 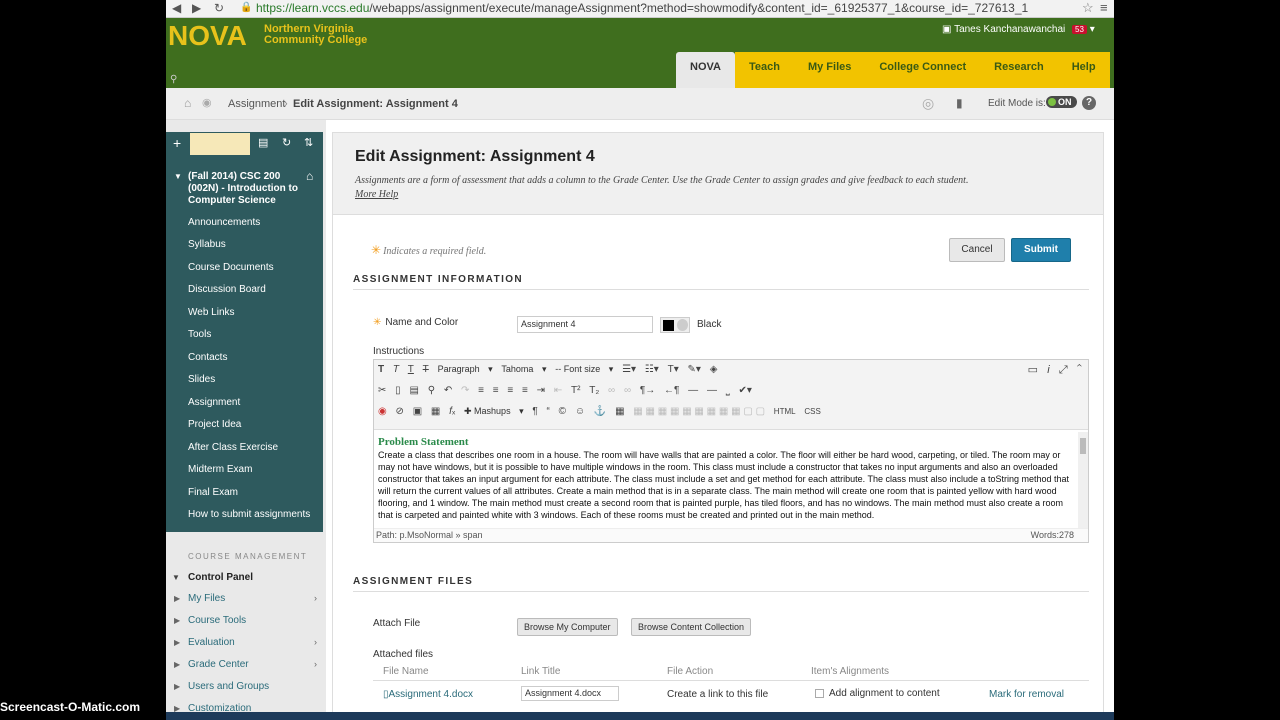 What do you see at coordinates (1019, 70) in the screenshot?
I see `tab-research: Research` at bounding box center [1019, 70].